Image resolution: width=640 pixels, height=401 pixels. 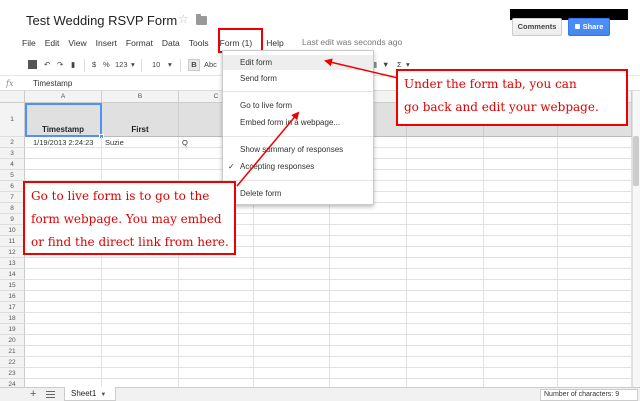 I want to click on row-header-18: 18, so click(x=12, y=318).